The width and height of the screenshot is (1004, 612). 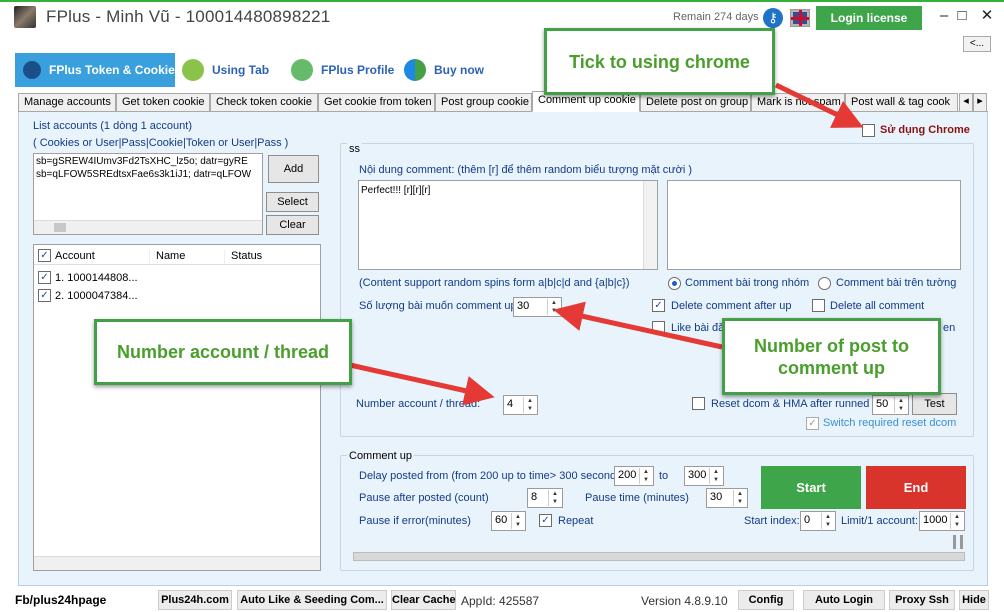 I want to click on arrow-post, so click(x=638, y=325).